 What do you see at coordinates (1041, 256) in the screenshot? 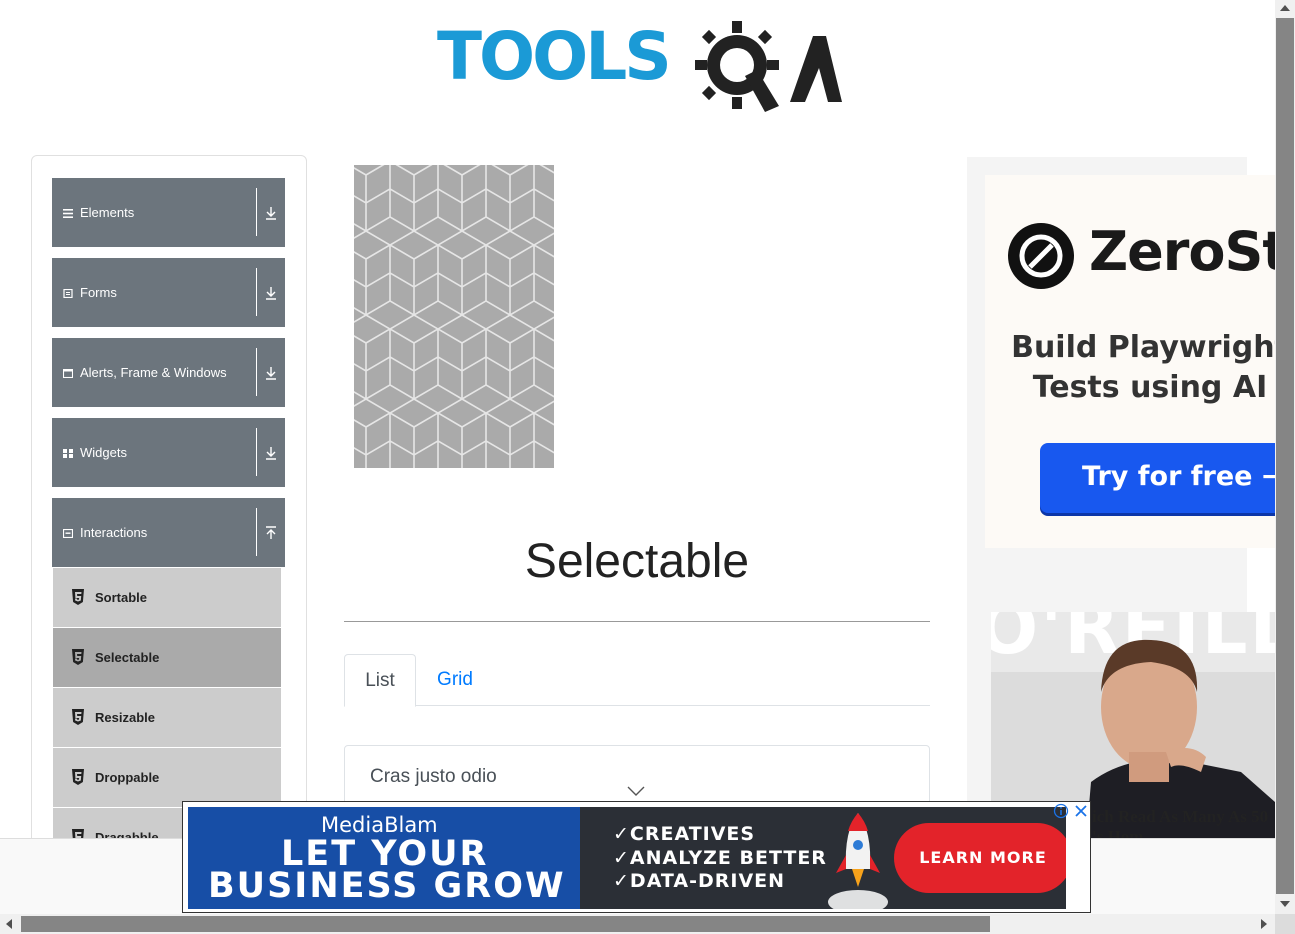
I see `zerostep-logo-icon` at bounding box center [1041, 256].